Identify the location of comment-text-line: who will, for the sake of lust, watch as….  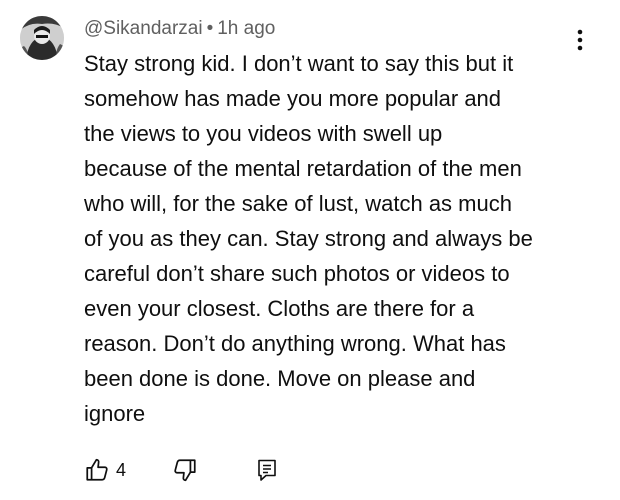
(298, 203).